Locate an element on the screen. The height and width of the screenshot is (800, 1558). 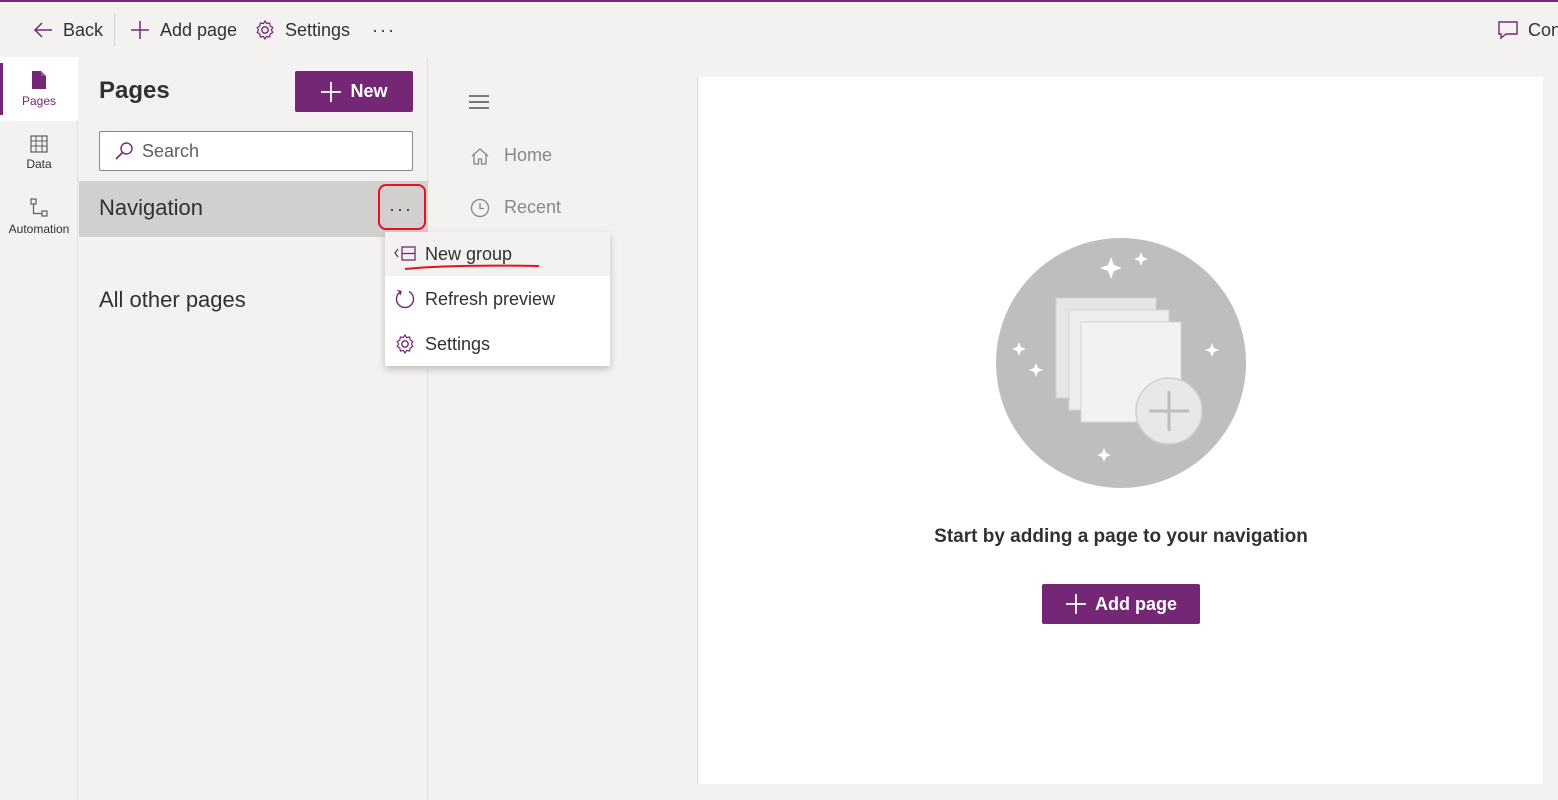
divider is located at coordinates (114, 30).